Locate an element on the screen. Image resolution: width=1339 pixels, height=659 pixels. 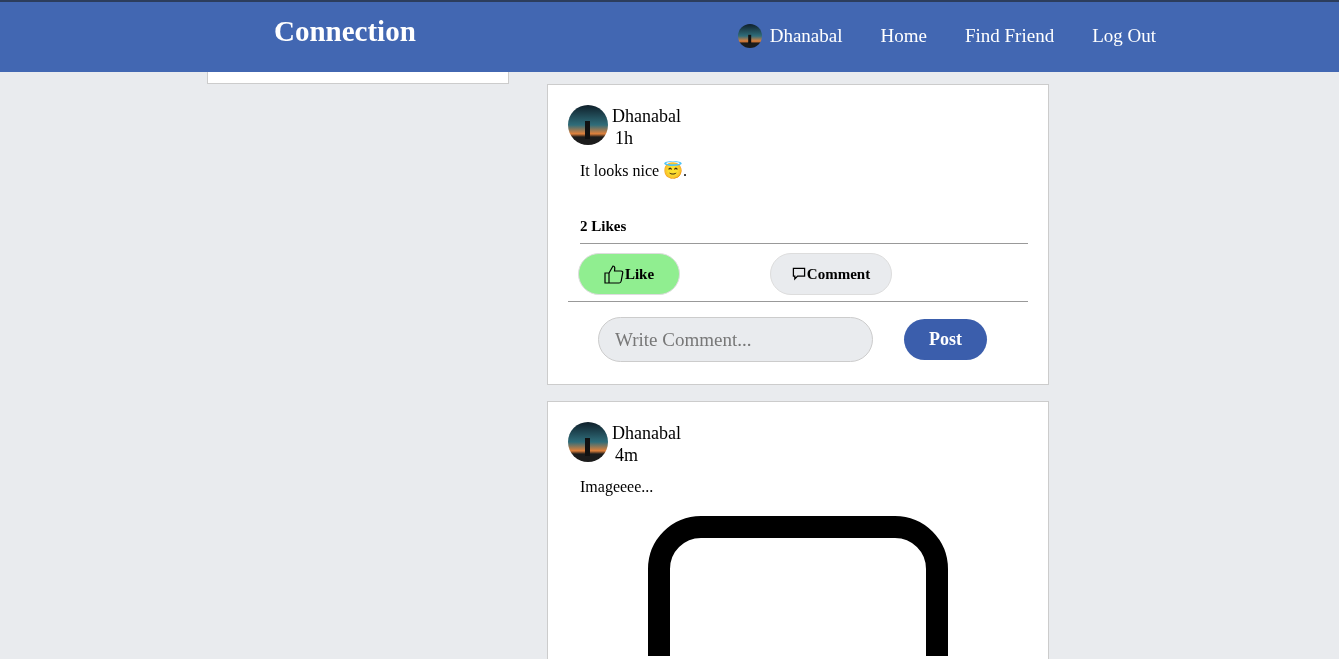
thumbs-up-icon is located at coordinates (613, 274).